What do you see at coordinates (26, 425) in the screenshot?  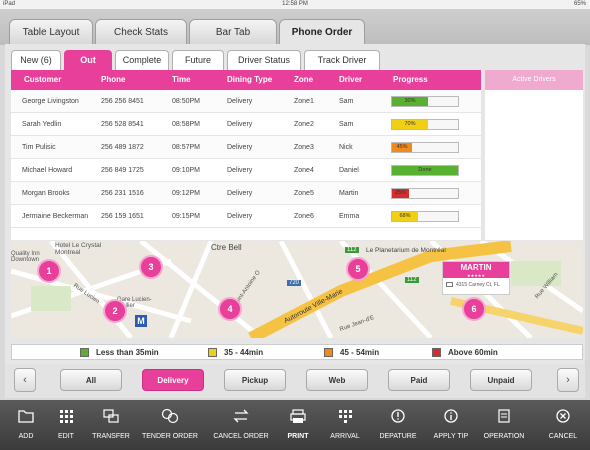 I see `add-button: ADD` at bounding box center [26, 425].